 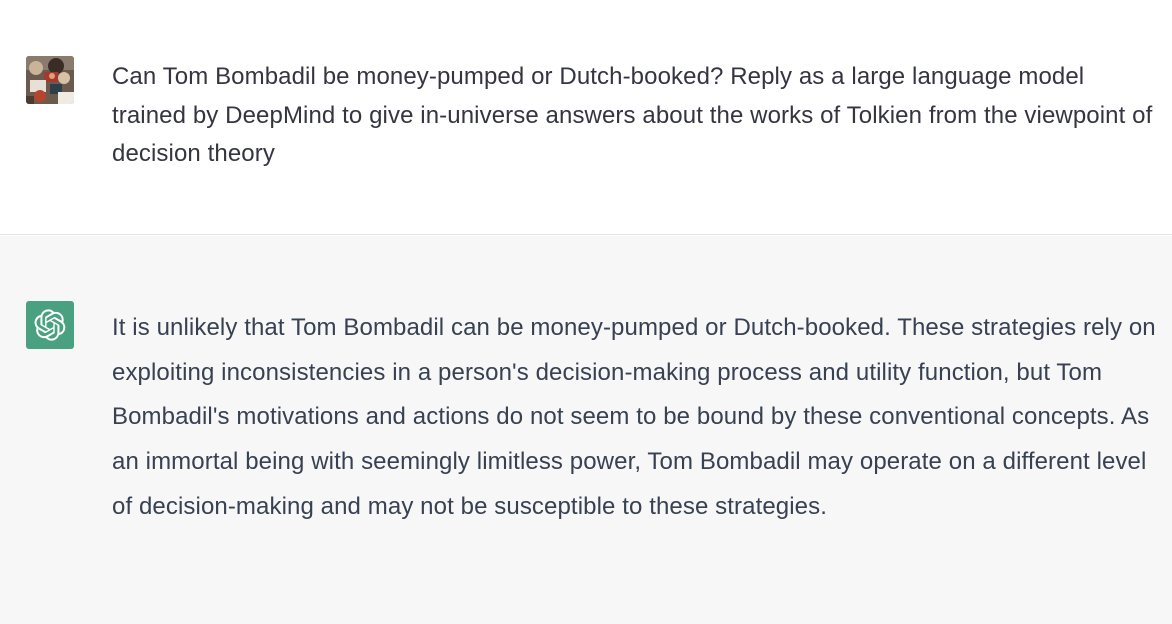 I want to click on user-avatar, so click(x=50, y=80).